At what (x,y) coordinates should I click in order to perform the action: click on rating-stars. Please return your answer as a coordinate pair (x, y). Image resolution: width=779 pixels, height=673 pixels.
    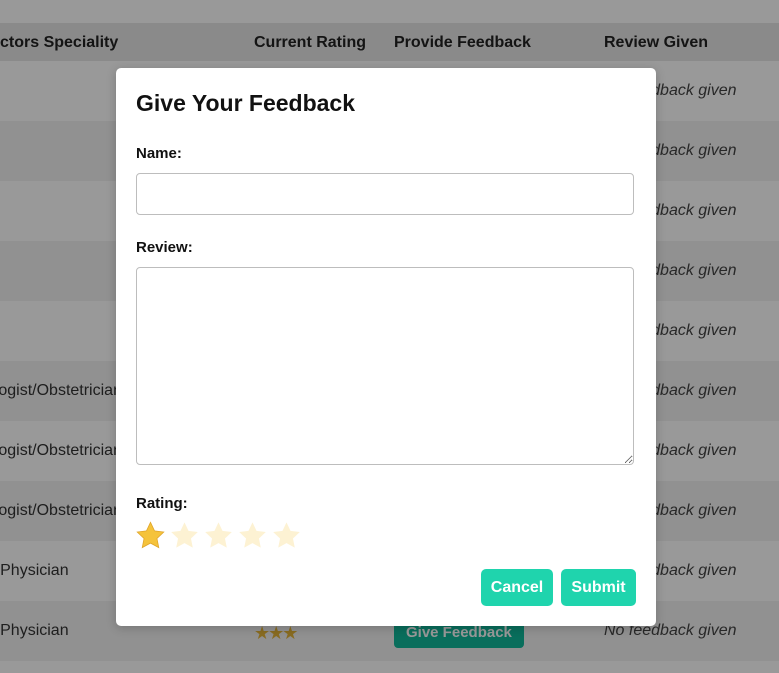
    Looking at the image, I should click on (218, 535).